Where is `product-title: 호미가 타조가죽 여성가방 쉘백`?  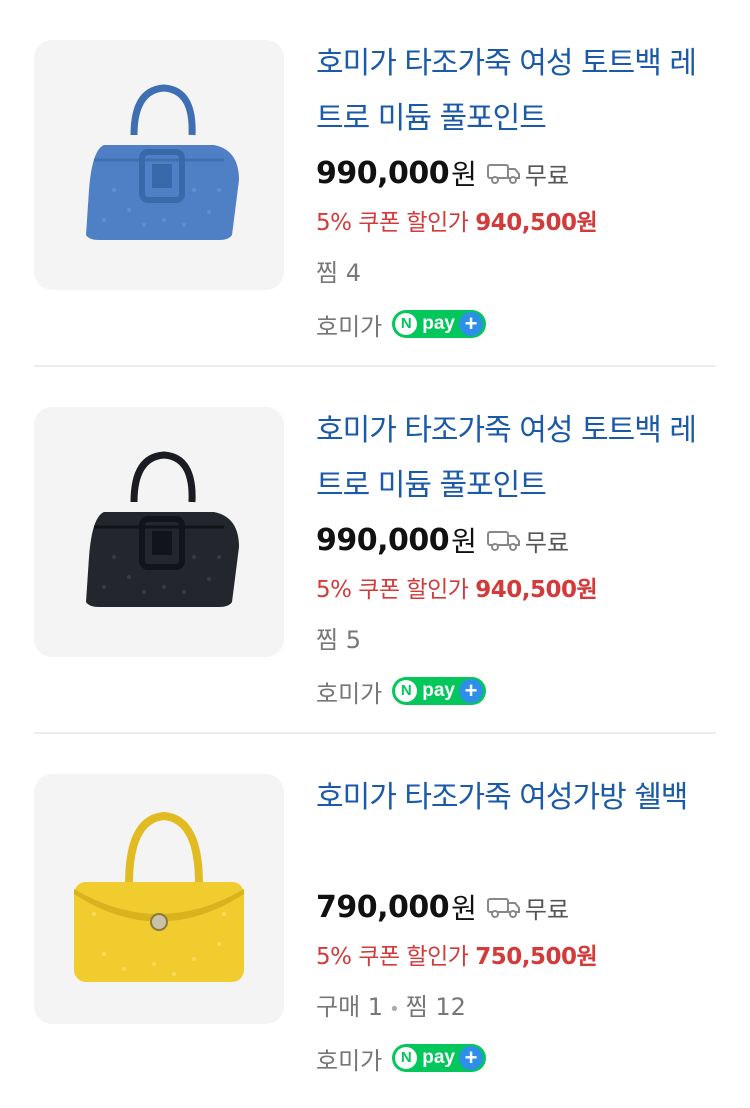
product-title: 호미가 타조가죽 여성가방 쉘백 is located at coordinates (516, 825).